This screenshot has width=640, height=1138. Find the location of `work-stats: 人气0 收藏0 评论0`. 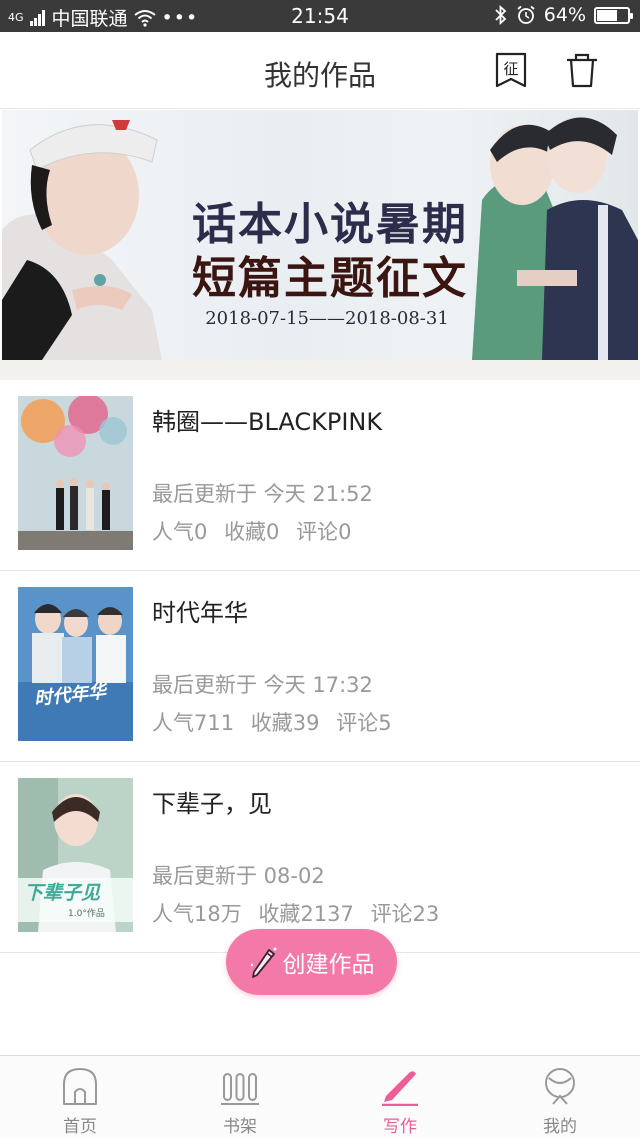

work-stats: 人气0 收藏0 评论0 is located at coordinates (252, 531).